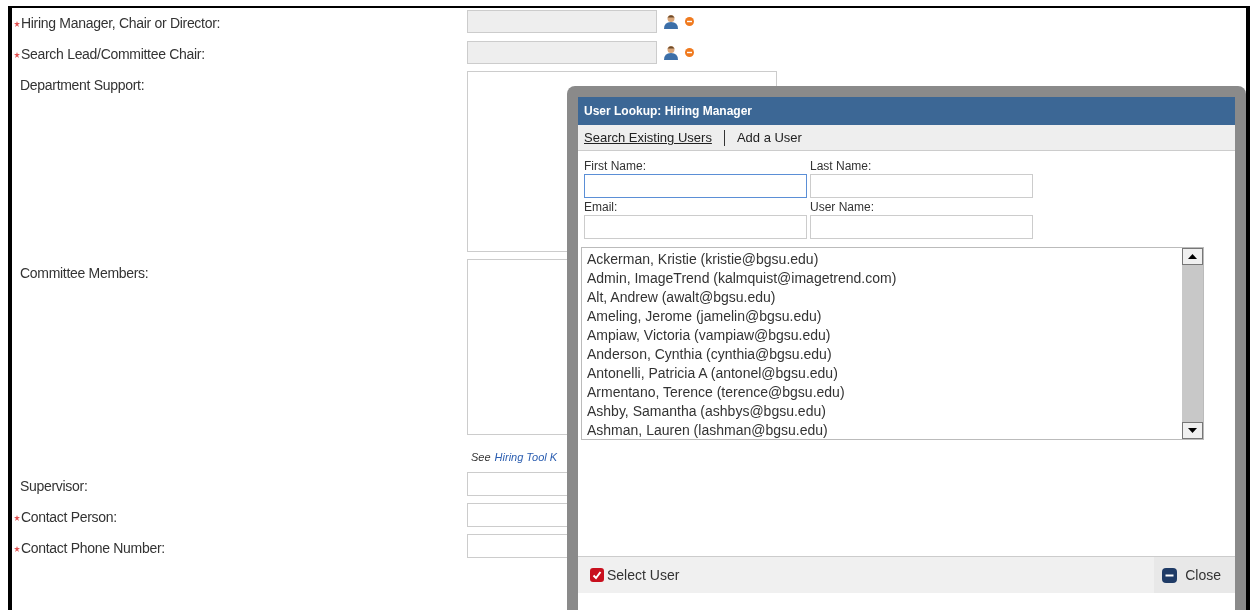 This screenshot has width=1255, height=610. What do you see at coordinates (69, 517) in the screenshot?
I see `field-label: Contact Person:` at bounding box center [69, 517].